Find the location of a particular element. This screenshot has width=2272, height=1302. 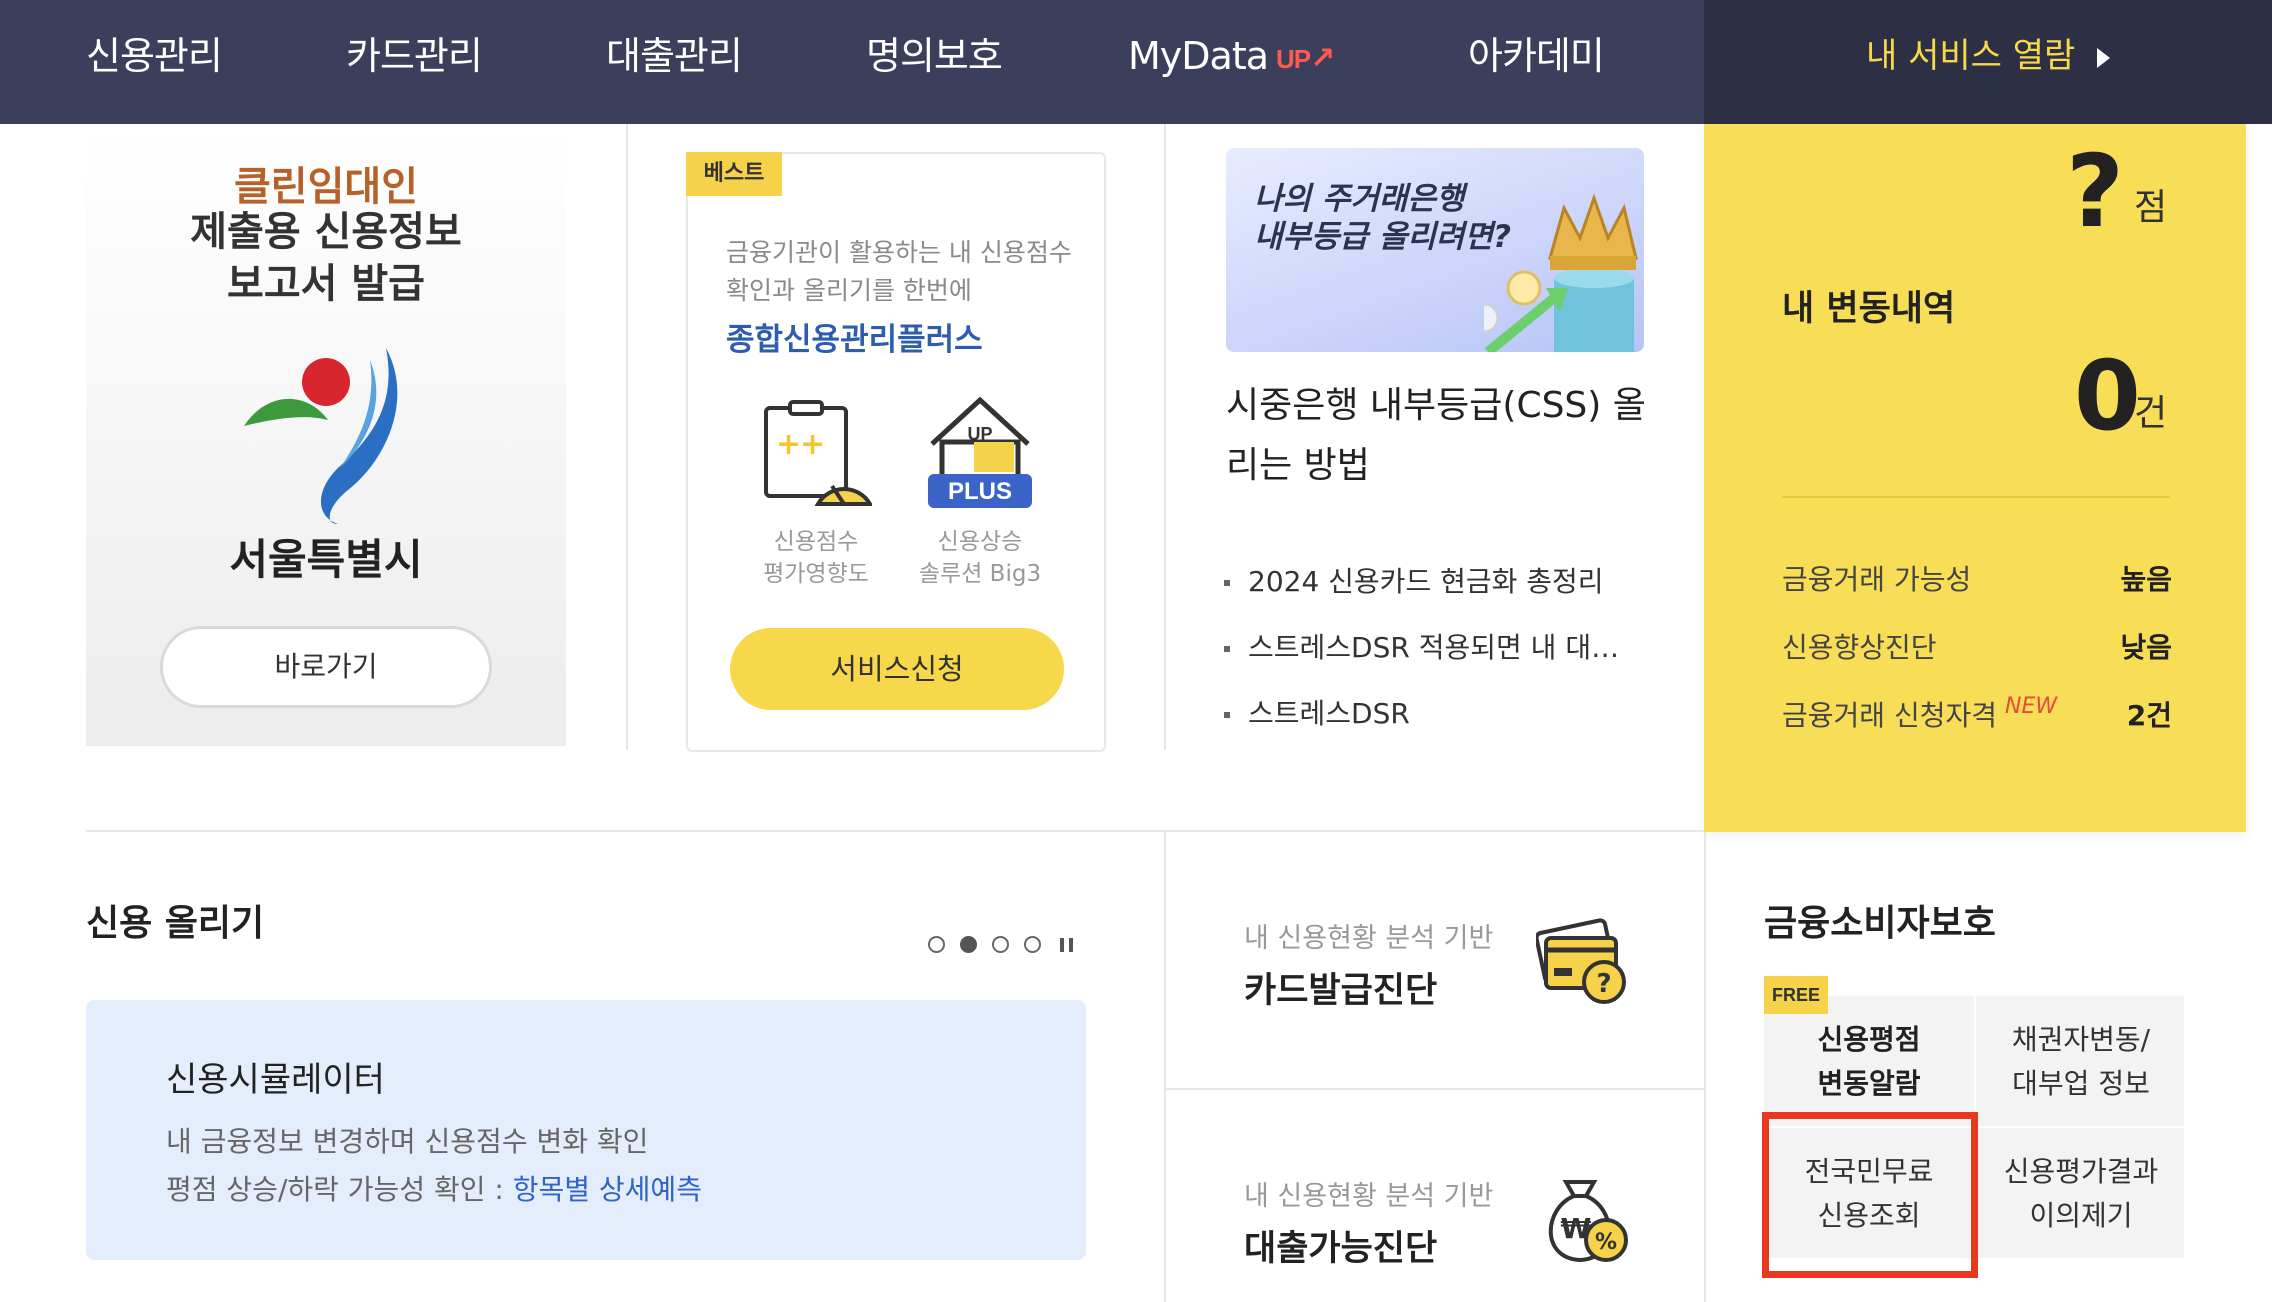

loan-possibility-diagnosis: 내 신용현황 분석 기반 대출가능진단 ₩ % is located at coordinates (1435, 1196).